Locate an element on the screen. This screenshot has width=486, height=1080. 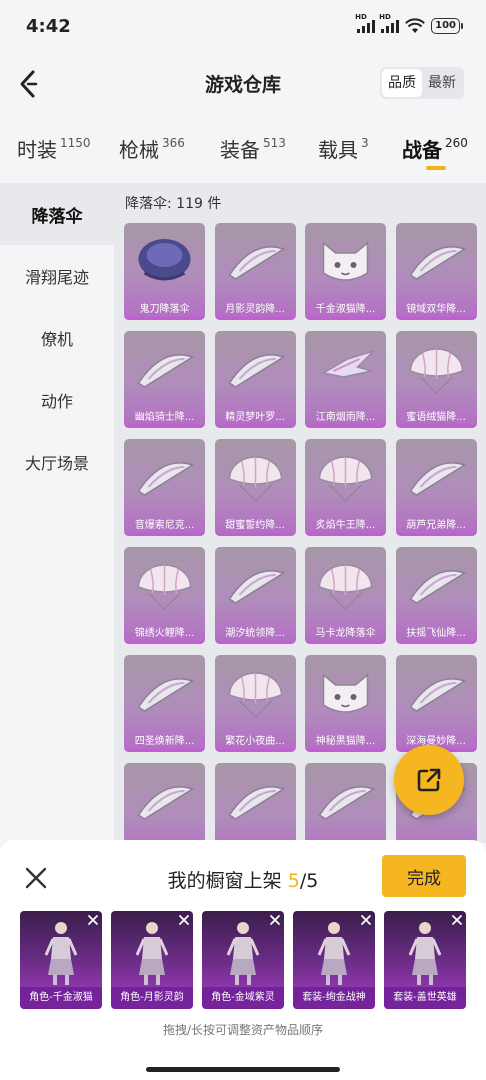
tab-fashion: 时装 1150 is located at coordinates (54, 148).